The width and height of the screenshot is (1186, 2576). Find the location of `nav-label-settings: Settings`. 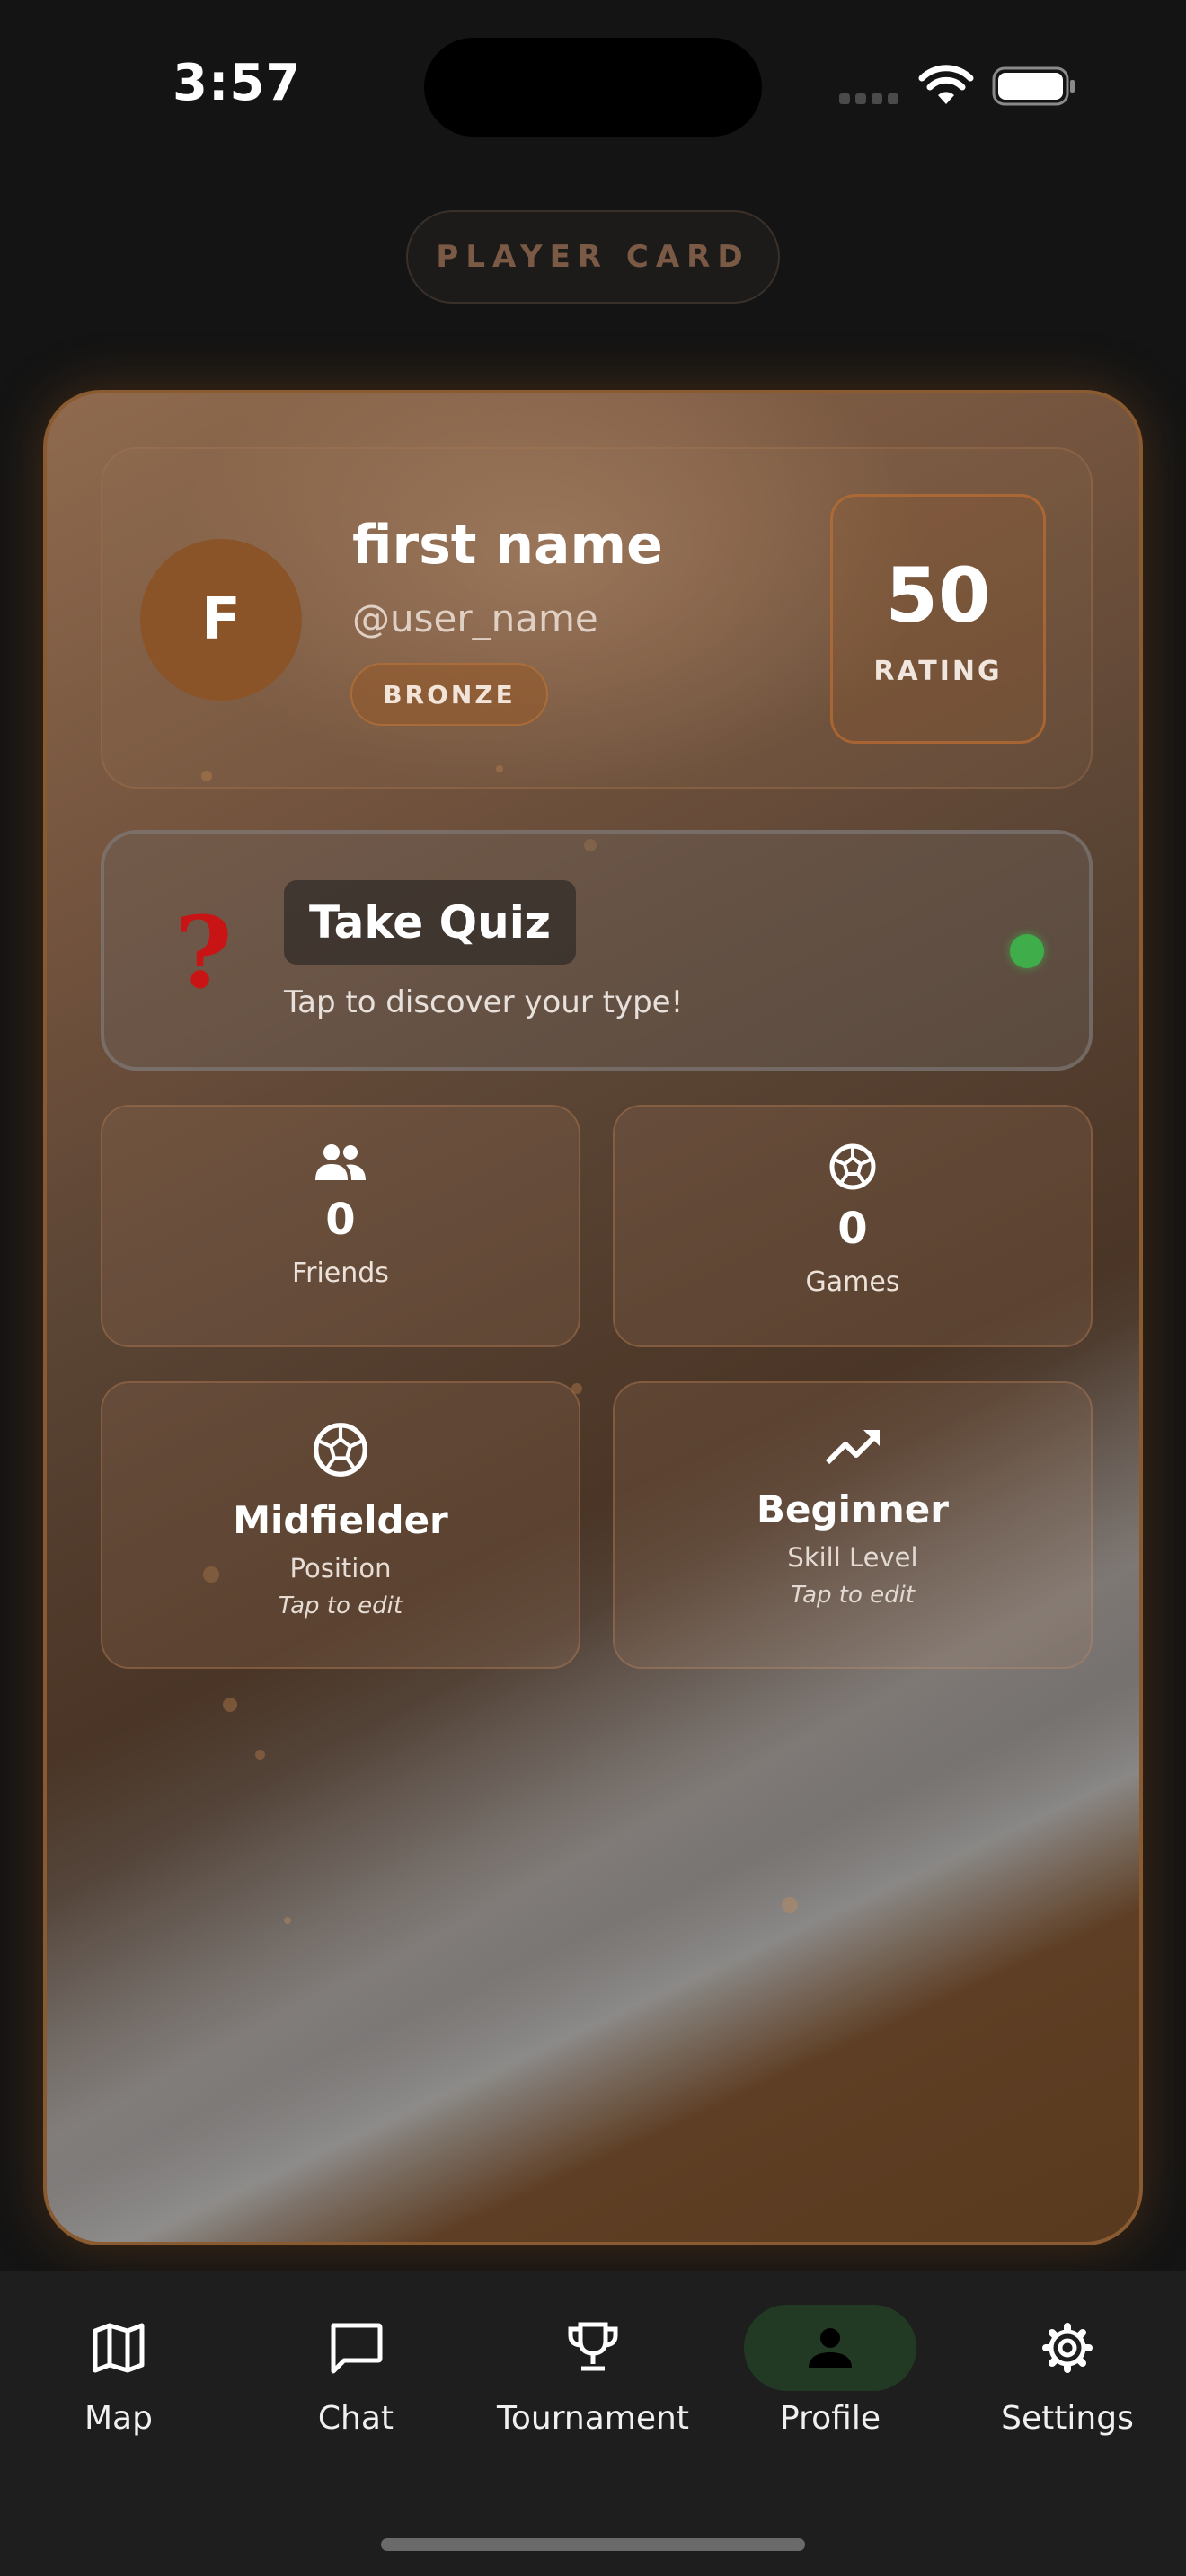

nav-label-settings: Settings is located at coordinates (1067, 2418).